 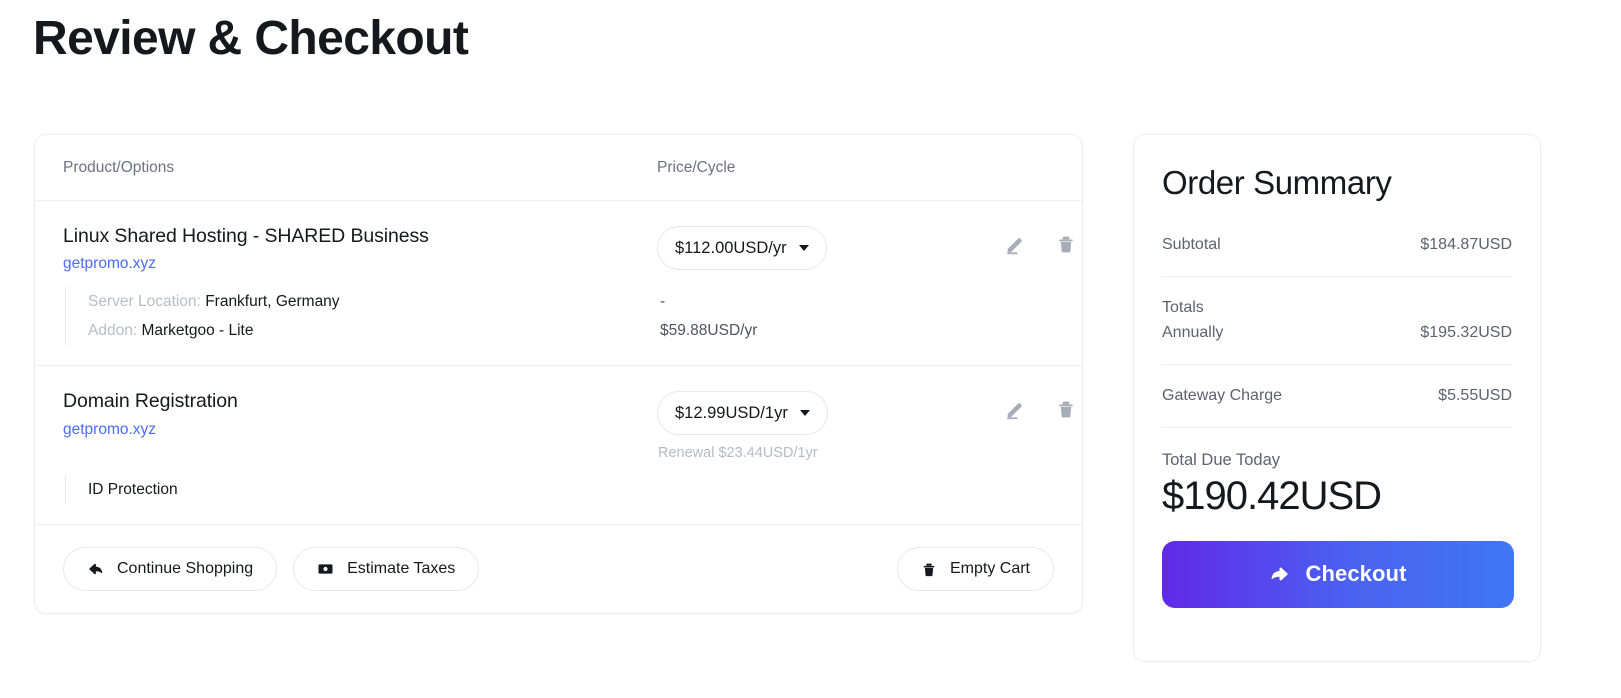 I want to click on estimate-taxes-label: Estimate Taxes, so click(x=401, y=569).